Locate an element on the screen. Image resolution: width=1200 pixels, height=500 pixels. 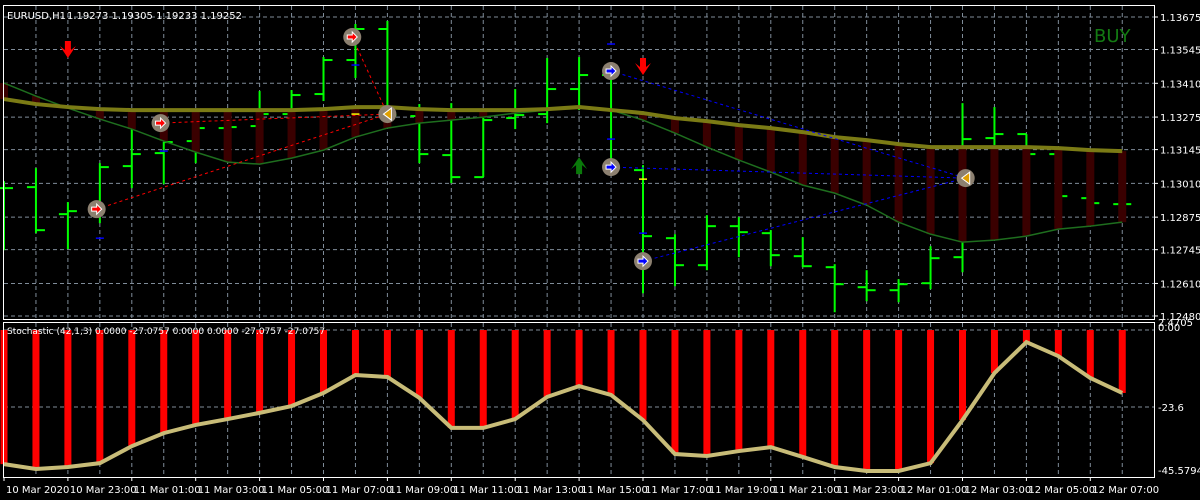
time-axis-label: 11 Mar 01:00 is located at coordinates (167, 490).